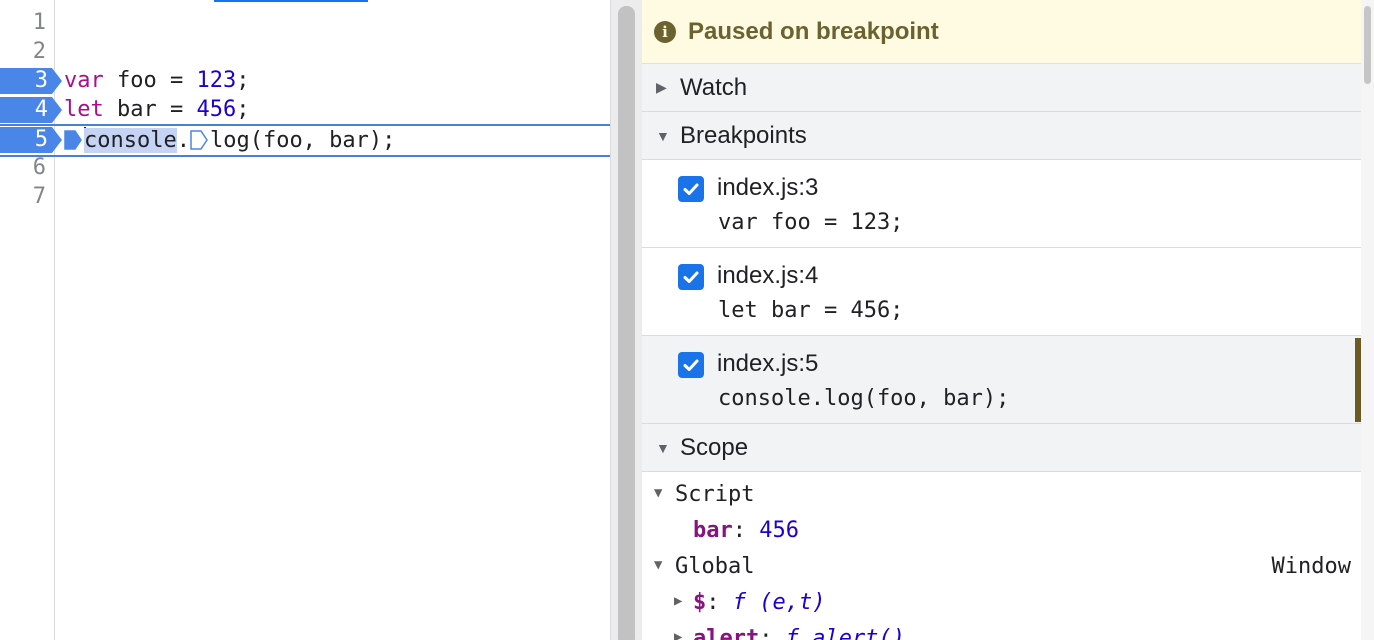 This screenshot has height=640, width=1374. I want to click on sidebar-scrollbar-thumb, so click(1367, 45).